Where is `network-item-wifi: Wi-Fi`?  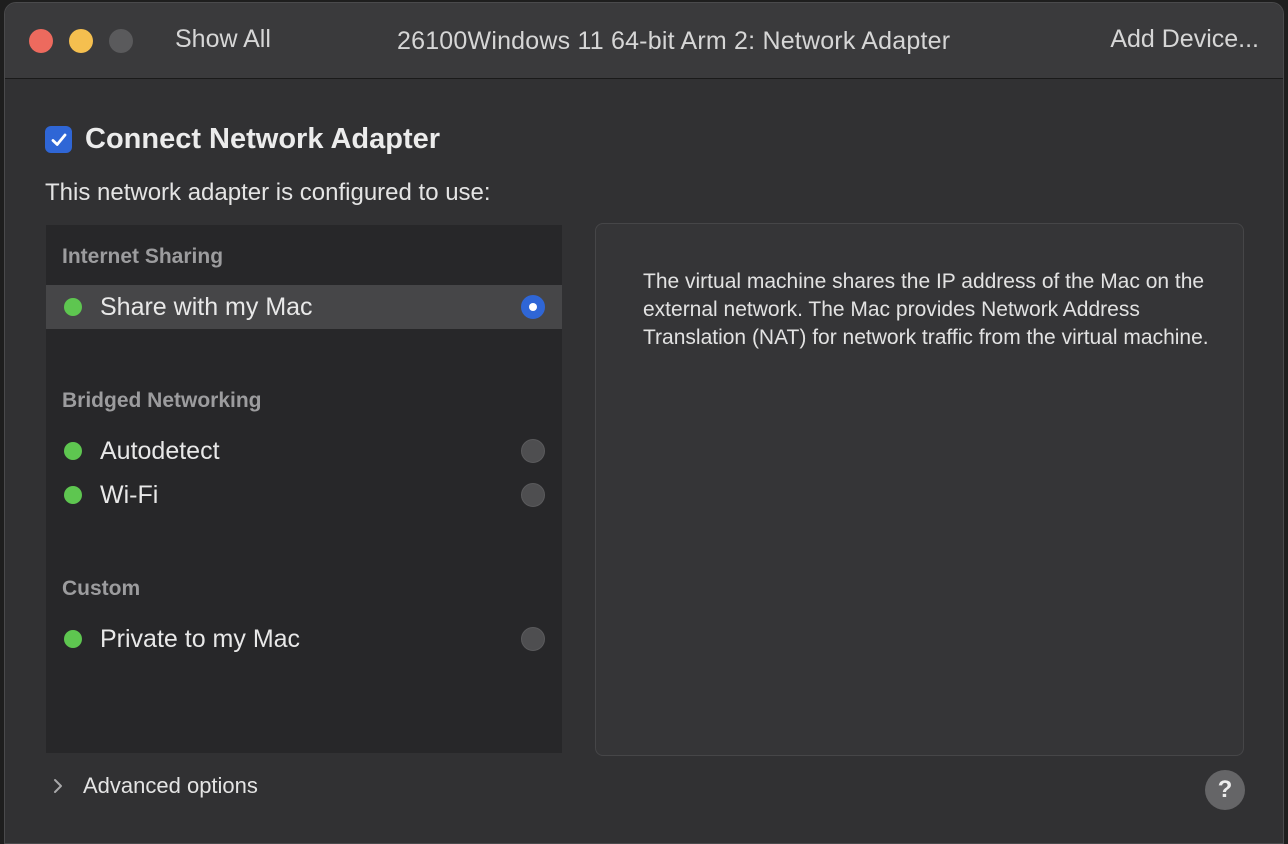 network-item-wifi: Wi-Fi is located at coordinates (304, 495).